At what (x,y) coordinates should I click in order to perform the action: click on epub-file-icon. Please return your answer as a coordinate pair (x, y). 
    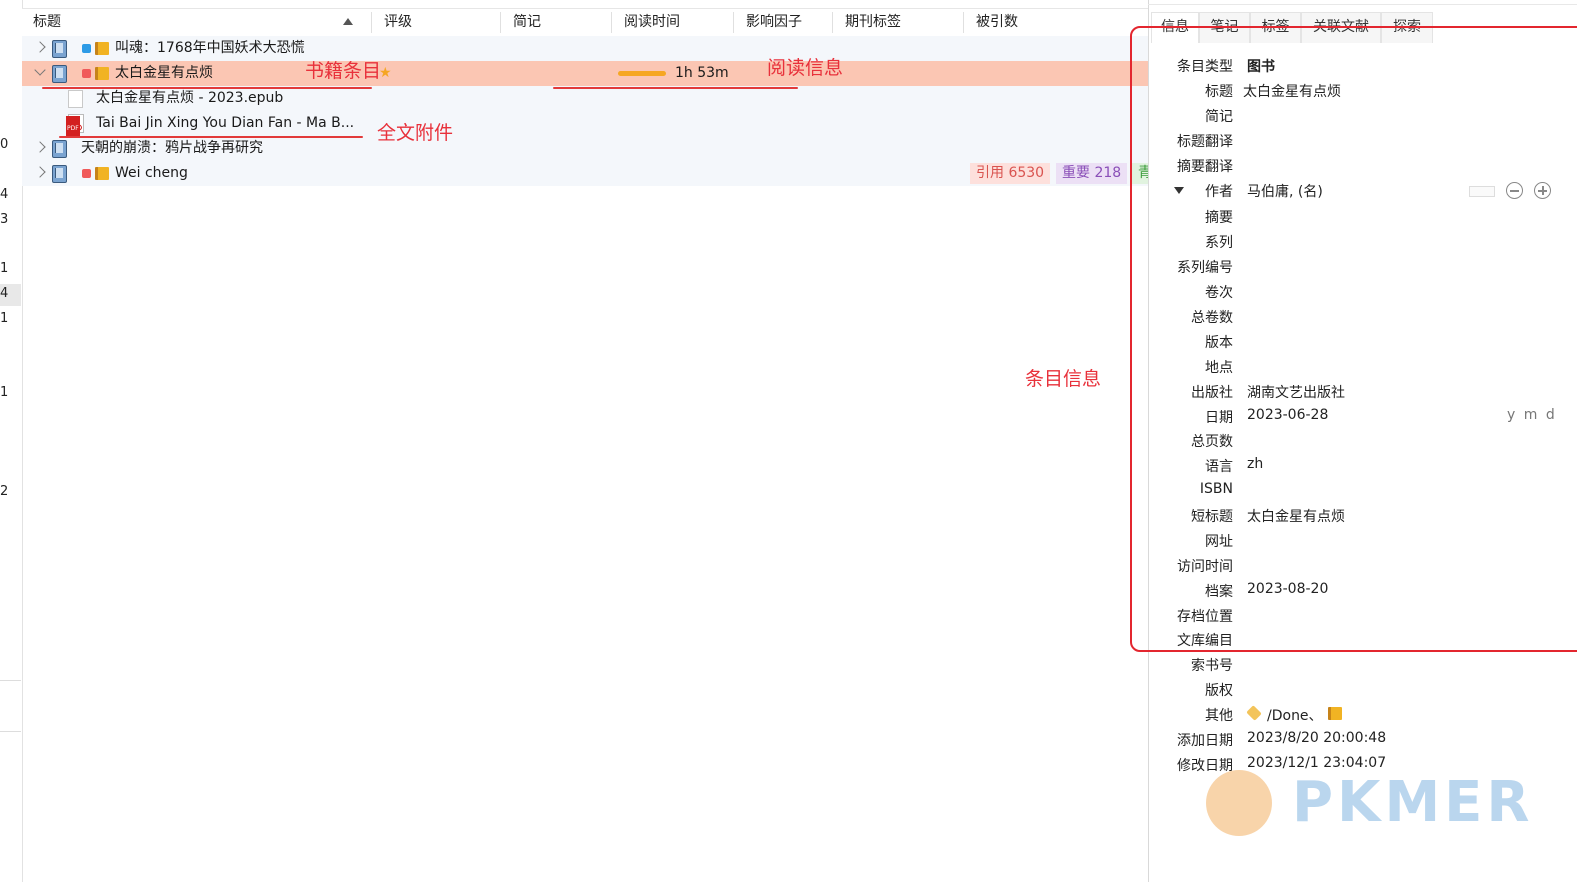
    Looking at the image, I should click on (75, 99).